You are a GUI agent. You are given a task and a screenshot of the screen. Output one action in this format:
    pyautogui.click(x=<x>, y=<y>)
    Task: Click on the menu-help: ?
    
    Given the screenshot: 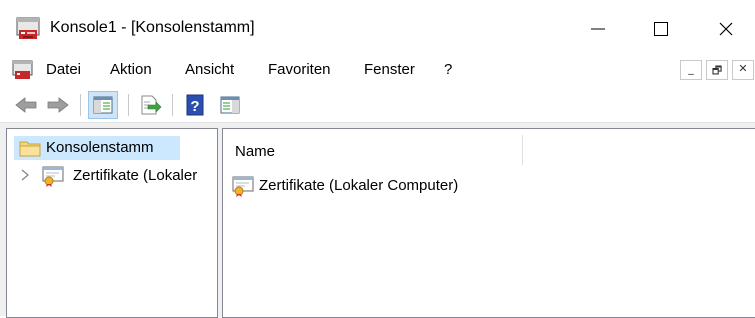 What is the action you would take?
    pyautogui.click(x=448, y=69)
    